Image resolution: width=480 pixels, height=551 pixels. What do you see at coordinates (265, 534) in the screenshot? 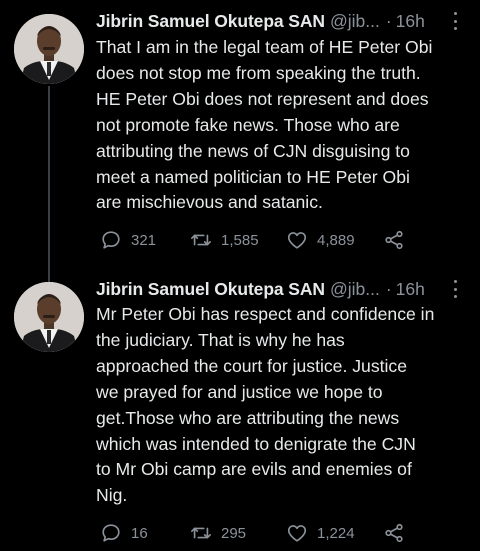
I see `tweet-actions: 16 295 1,224` at bounding box center [265, 534].